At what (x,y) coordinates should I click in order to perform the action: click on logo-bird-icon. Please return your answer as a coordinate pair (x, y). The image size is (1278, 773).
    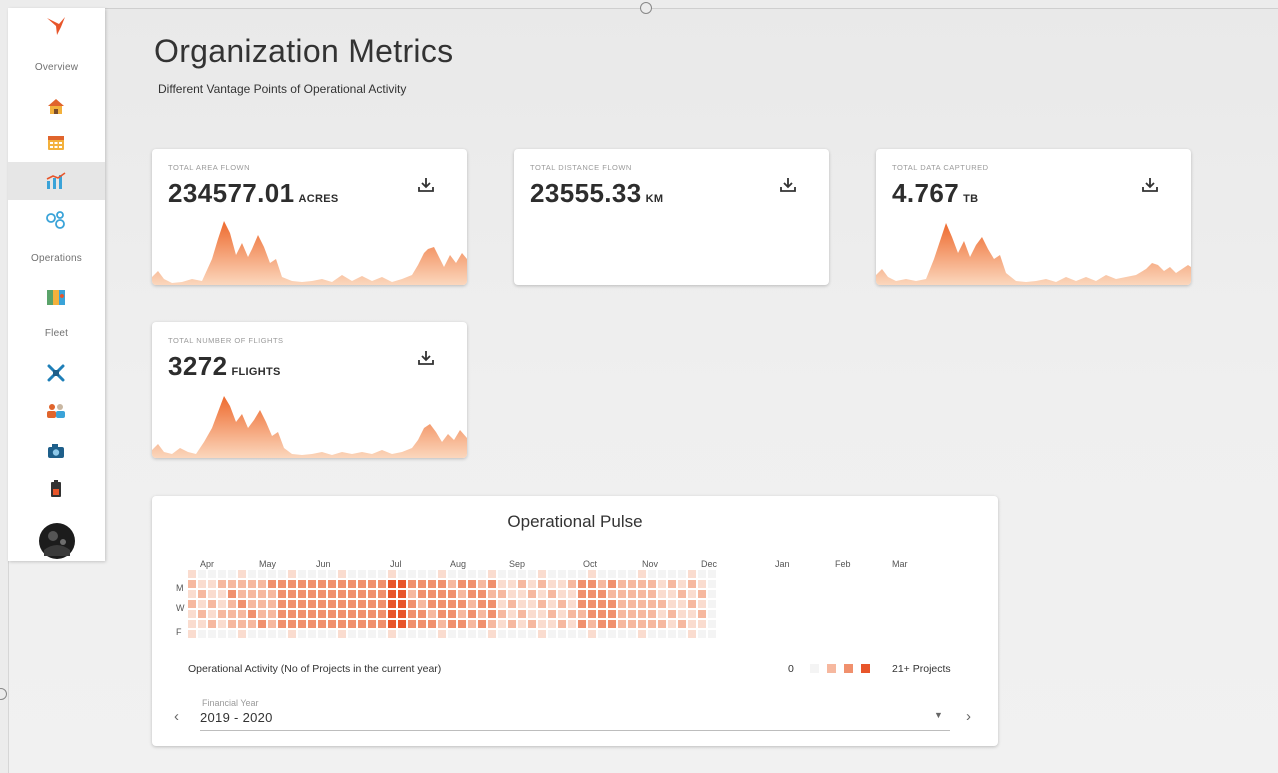
    Looking at the image, I should click on (56, 26).